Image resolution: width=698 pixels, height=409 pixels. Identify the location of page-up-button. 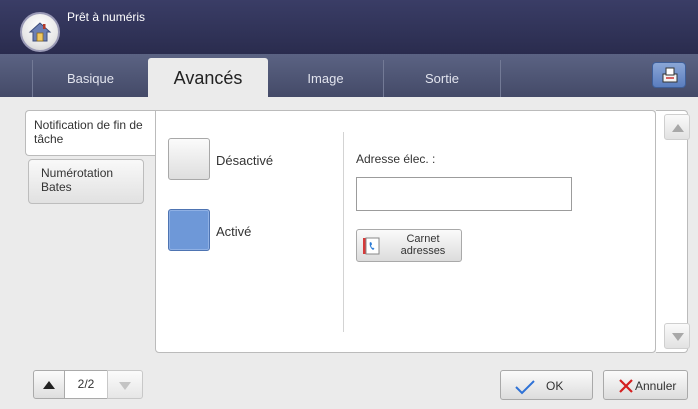
(49, 384).